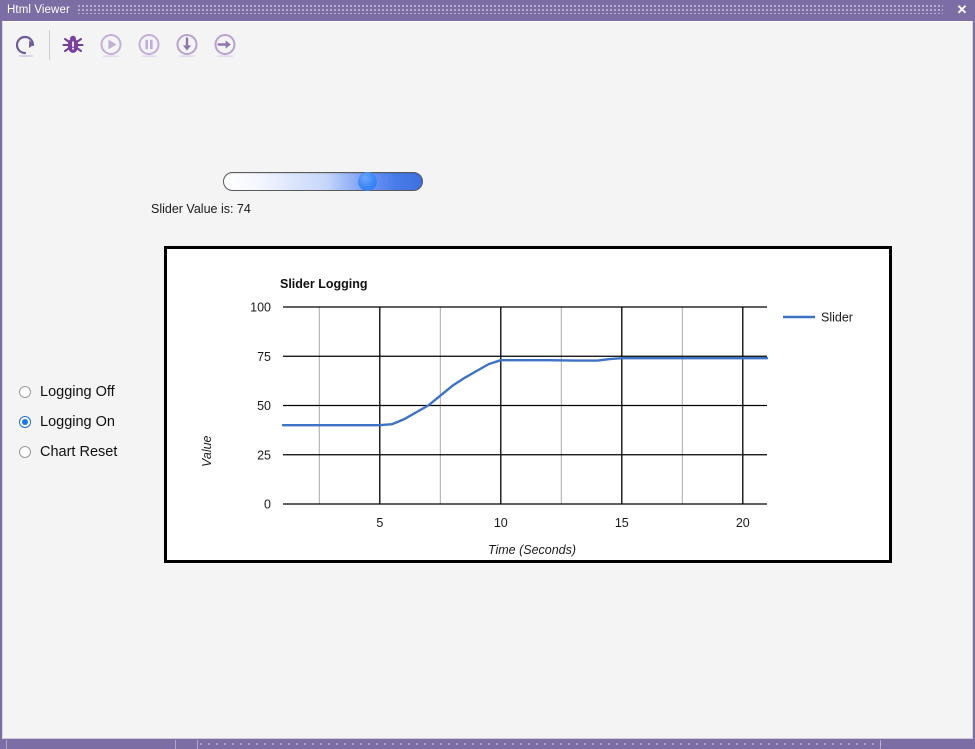 The width and height of the screenshot is (975, 749). What do you see at coordinates (207, 451) in the screenshot?
I see `chart-y-axis-label: Value` at bounding box center [207, 451].